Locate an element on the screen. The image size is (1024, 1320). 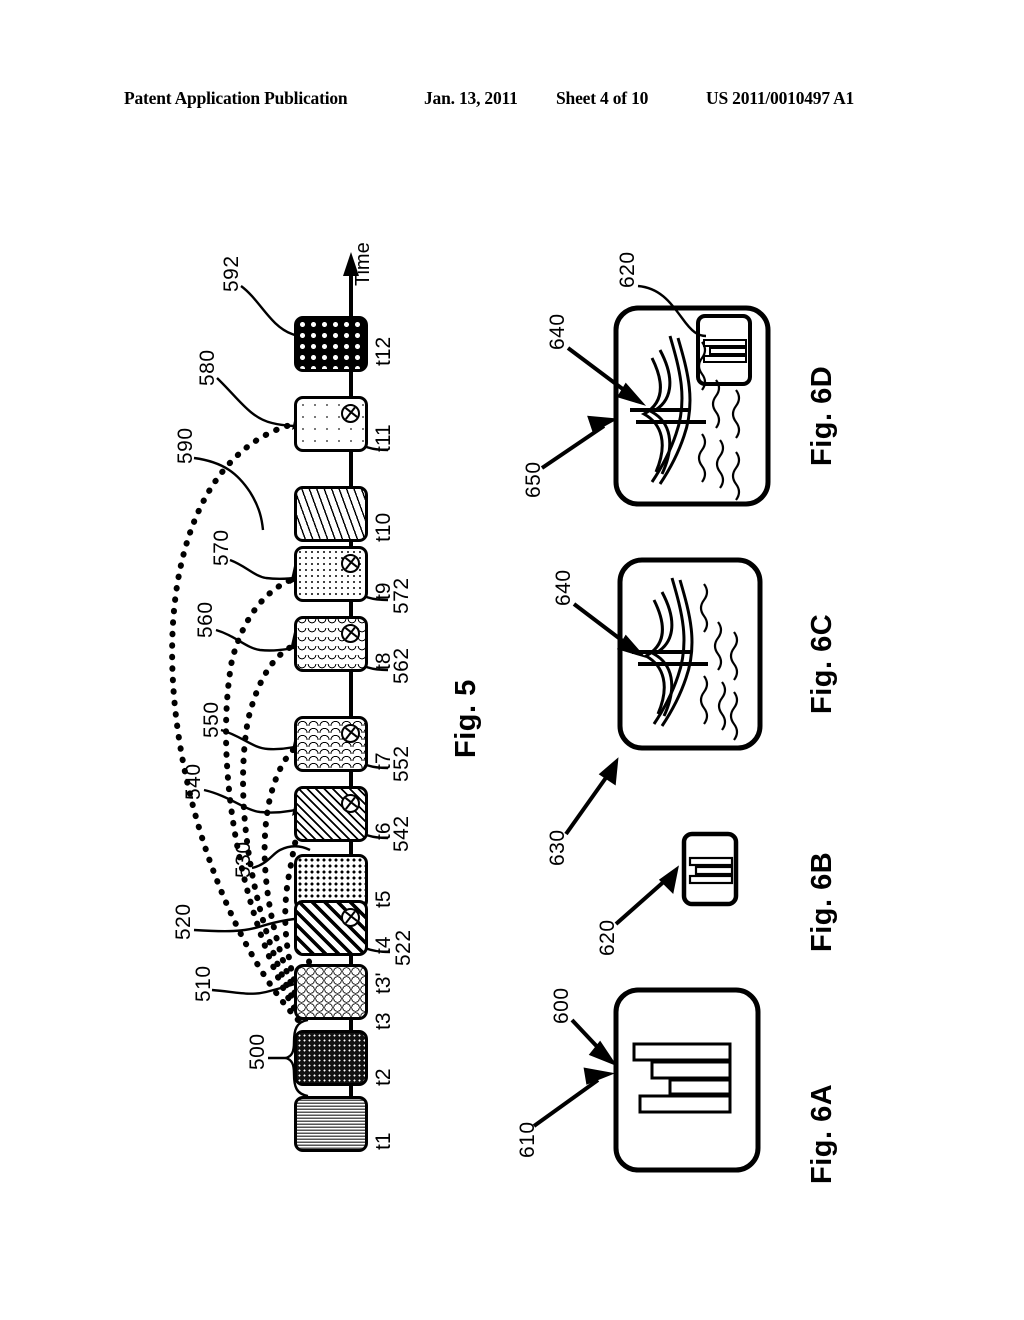
tick-label-t1: t1 is located at coordinates (383, 1141).